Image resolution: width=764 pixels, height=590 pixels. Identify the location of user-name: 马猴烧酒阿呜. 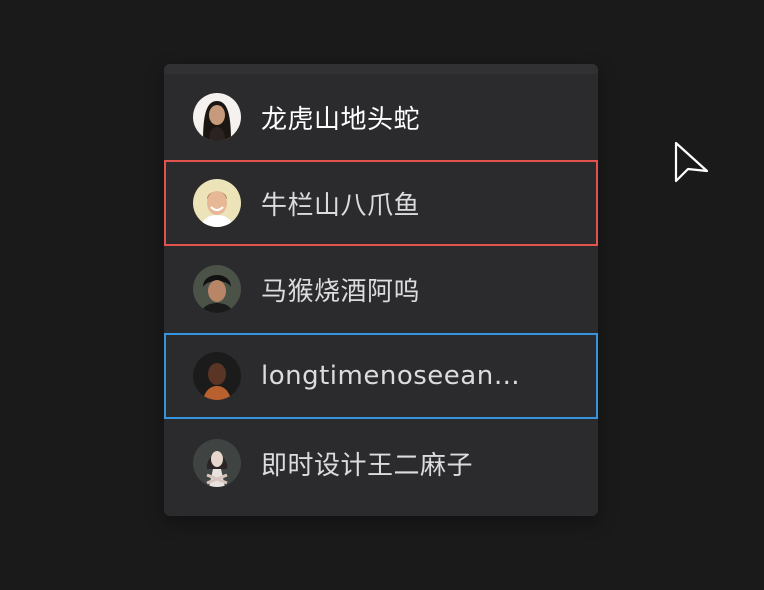
(341, 291).